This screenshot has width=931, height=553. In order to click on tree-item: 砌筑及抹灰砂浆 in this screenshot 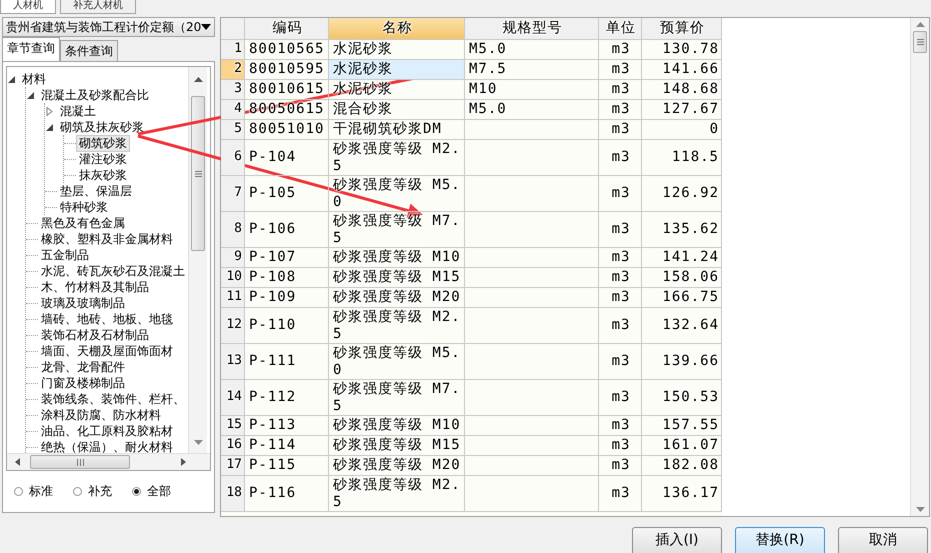, I will do `click(102, 127)`.